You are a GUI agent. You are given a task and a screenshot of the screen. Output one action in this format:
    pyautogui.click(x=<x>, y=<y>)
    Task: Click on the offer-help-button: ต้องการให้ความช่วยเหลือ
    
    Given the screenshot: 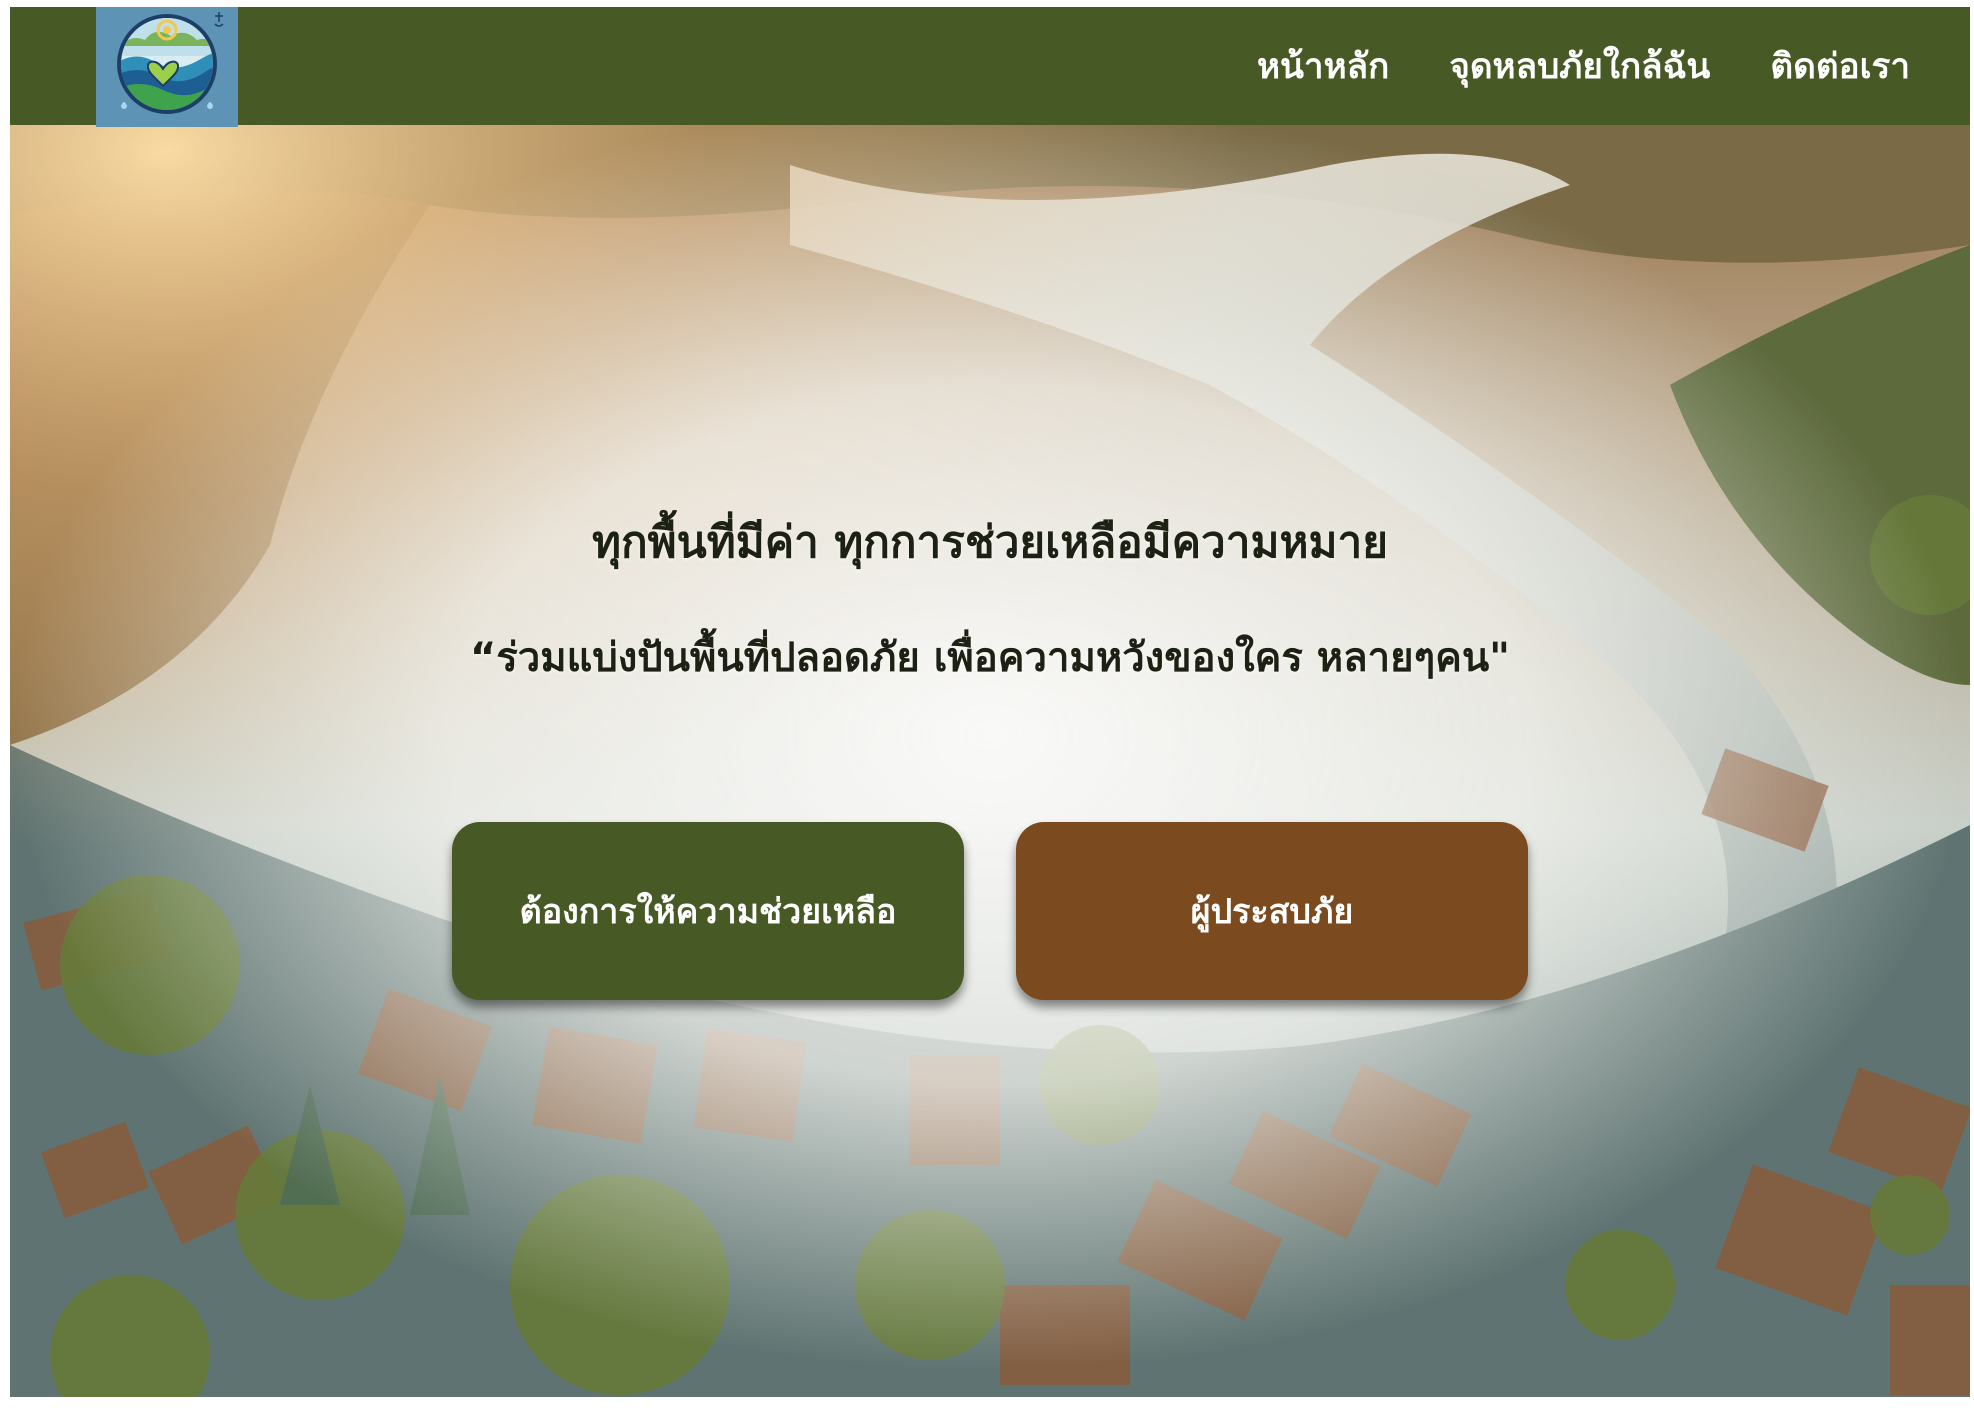 What is the action you would take?
    pyautogui.click(x=708, y=911)
    